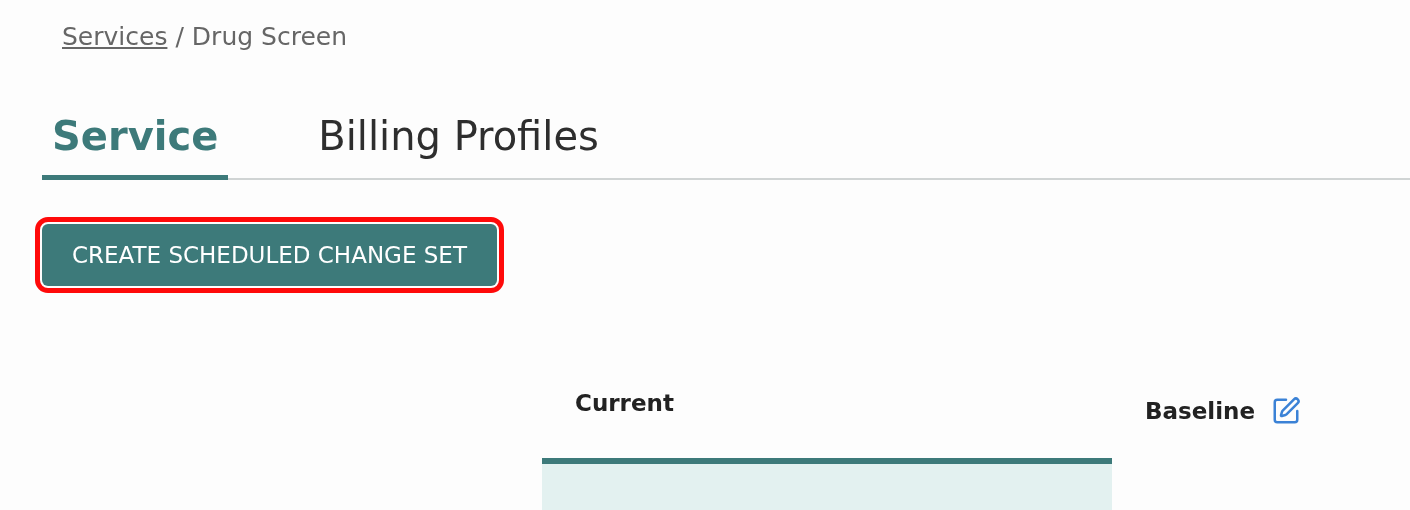 The image size is (1410, 510). I want to click on column-header: Current, so click(624, 403).